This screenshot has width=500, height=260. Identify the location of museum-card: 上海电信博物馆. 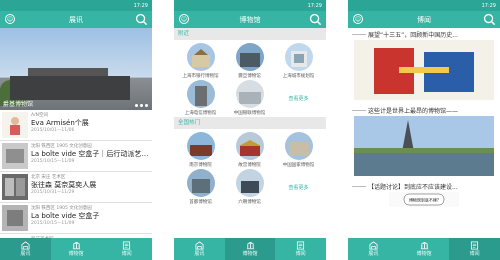
(200, 98).